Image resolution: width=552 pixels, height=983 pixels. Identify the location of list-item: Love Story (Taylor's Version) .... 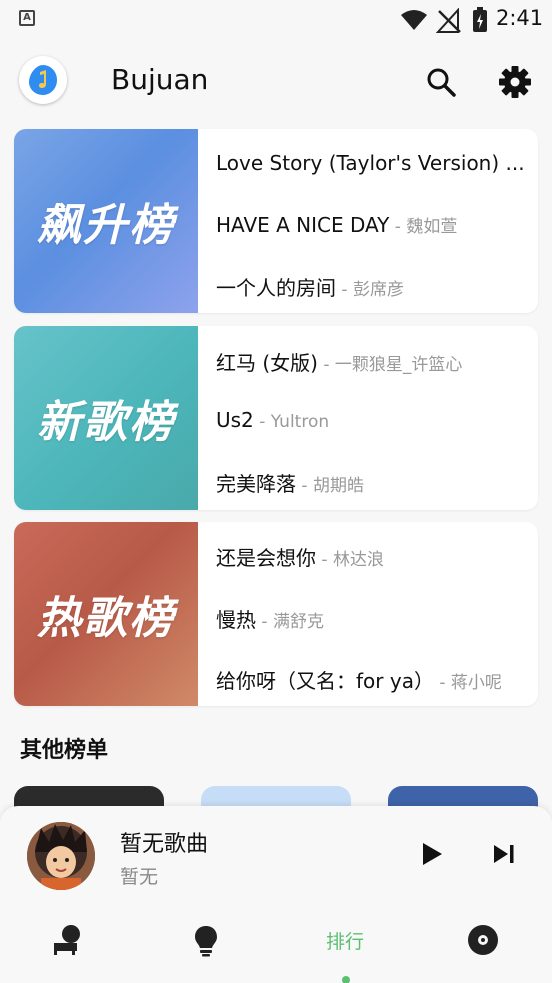
(372, 163).